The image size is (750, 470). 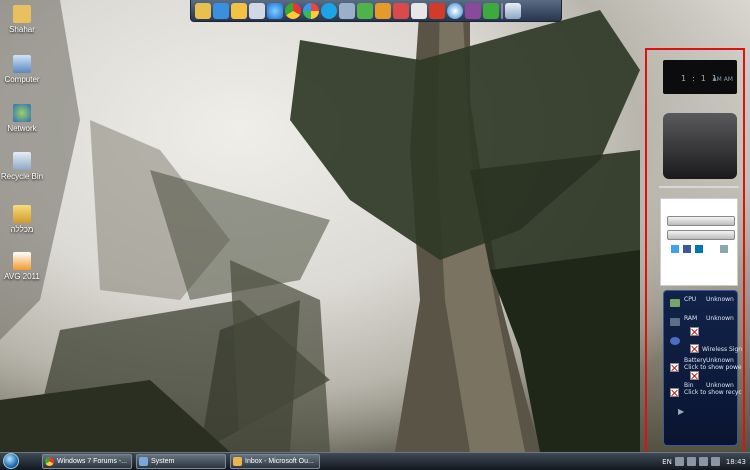 I want to click on picasa-icon, so click(x=311, y=10).